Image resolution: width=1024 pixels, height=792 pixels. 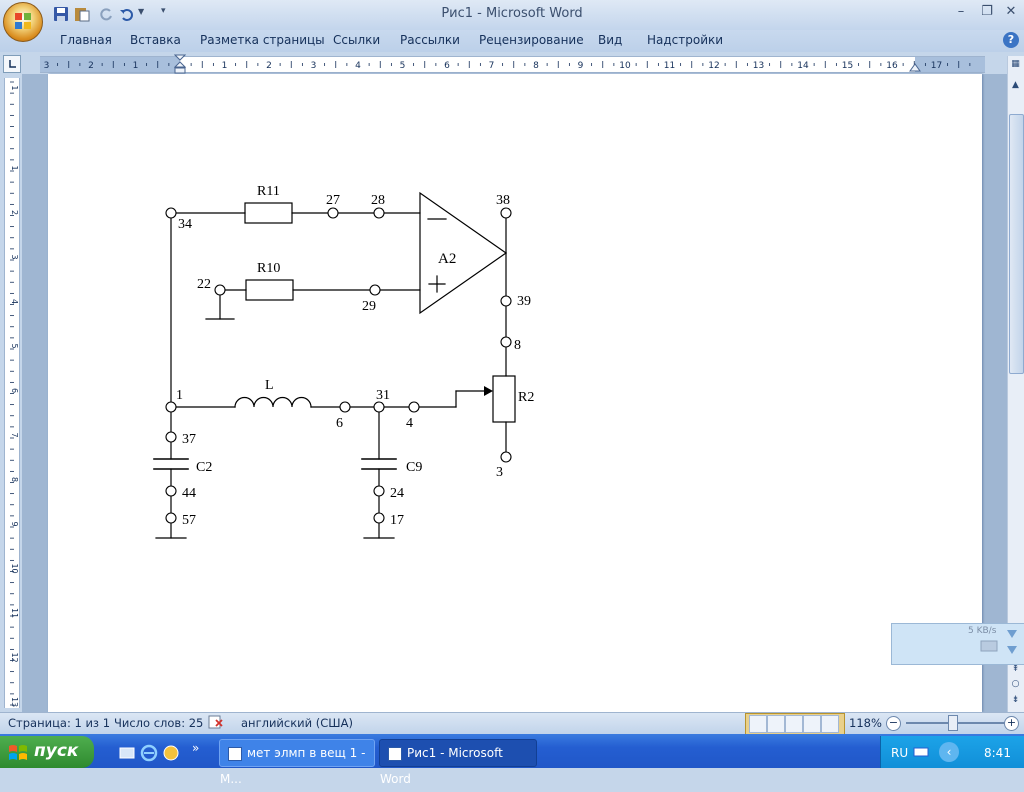 What do you see at coordinates (794, 724) in the screenshot?
I see `web-layout-icon` at bounding box center [794, 724].